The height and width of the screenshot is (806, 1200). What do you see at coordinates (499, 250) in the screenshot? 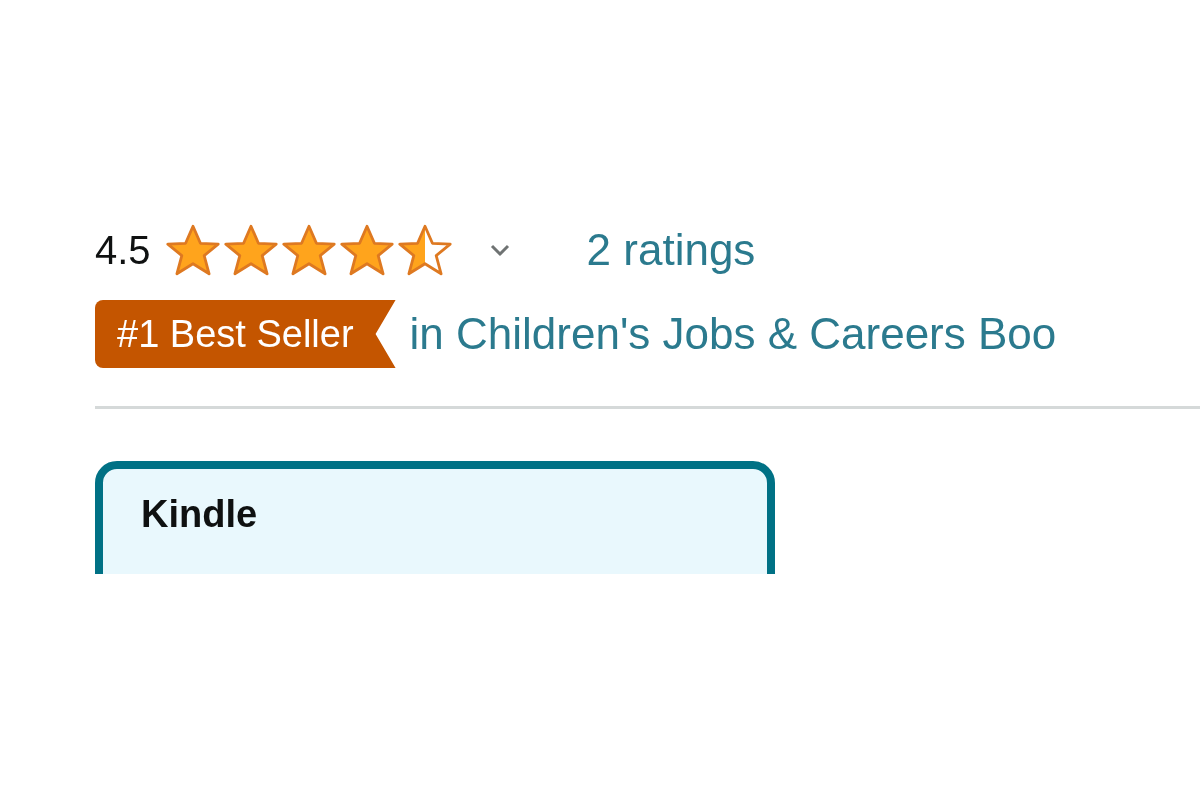
I see `chevron-down-icon` at bounding box center [499, 250].